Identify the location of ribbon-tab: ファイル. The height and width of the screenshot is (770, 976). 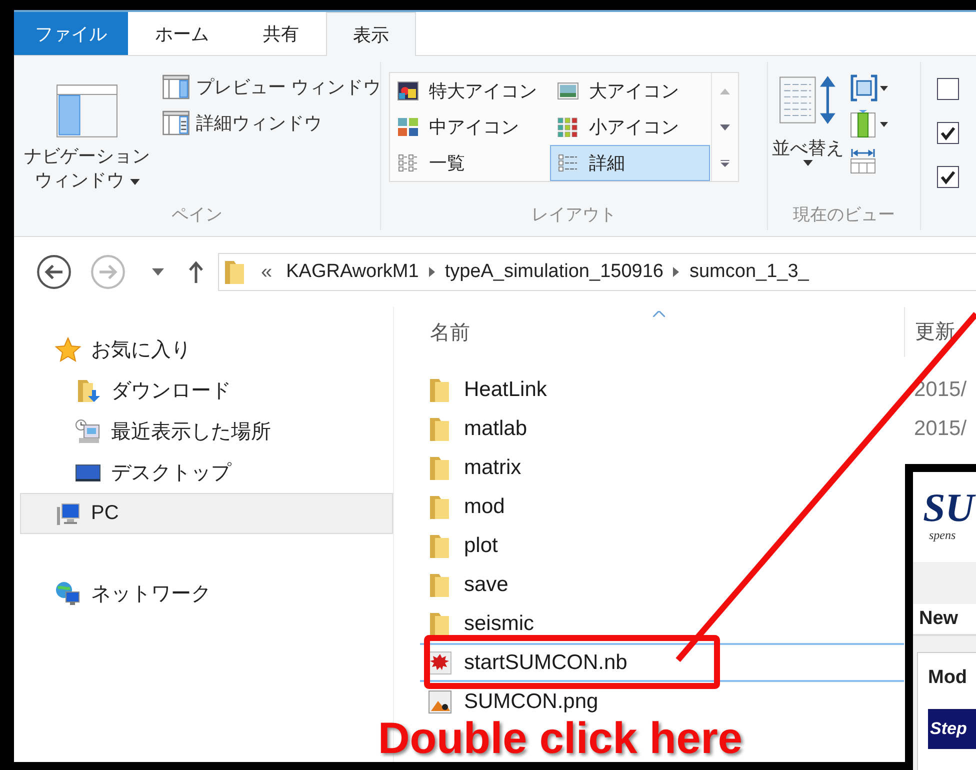
(71, 33).